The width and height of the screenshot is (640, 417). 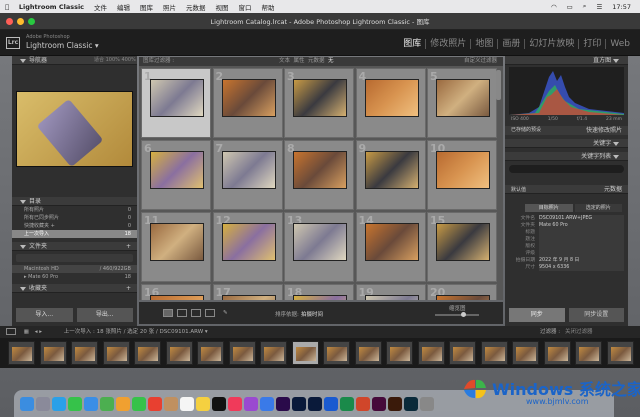 What do you see at coordinates (40, 332) in the screenshot?
I see `forward-icon: ▸` at bounding box center [40, 332].